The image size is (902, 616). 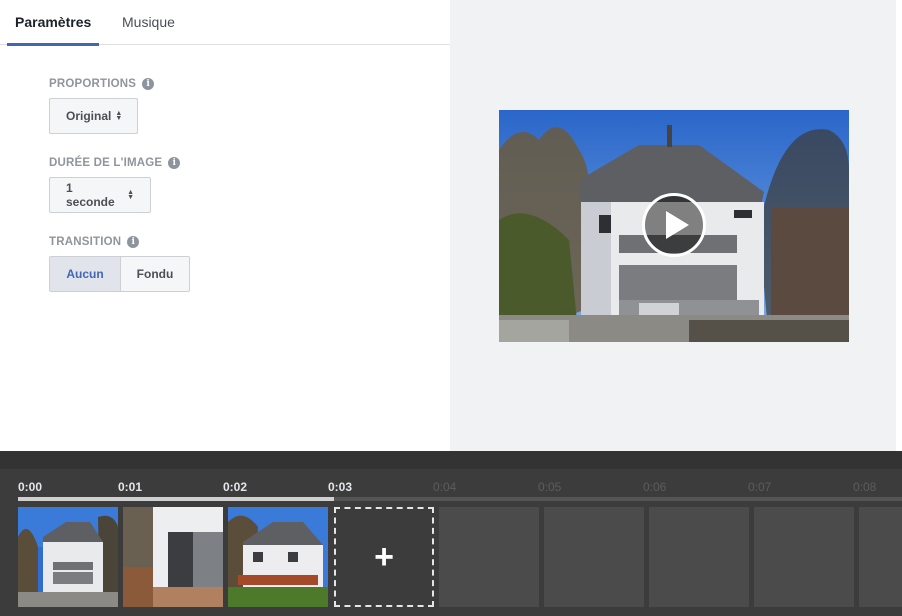 I want to click on tab-parametres: Paramètres, so click(x=53, y=23).